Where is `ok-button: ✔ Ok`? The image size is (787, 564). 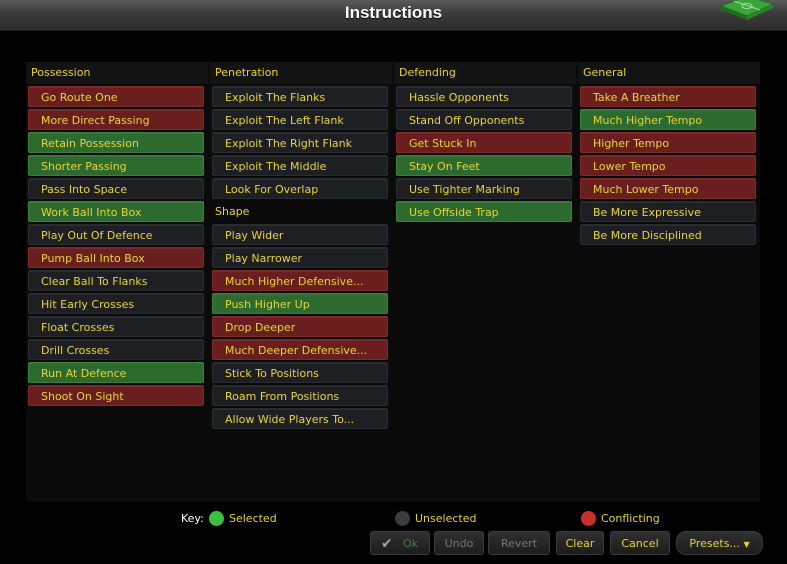
ok-button: ✔ Ok is located at coordinates (400, 543).